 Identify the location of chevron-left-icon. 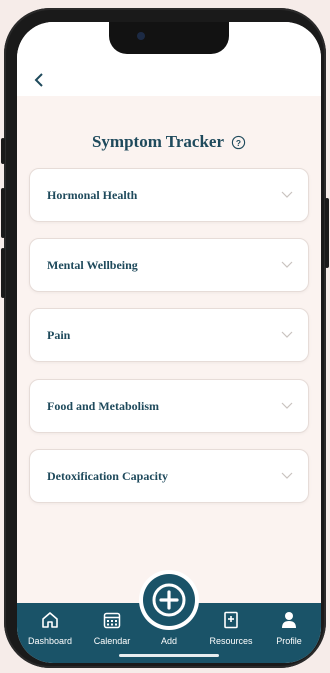
(38, 80).